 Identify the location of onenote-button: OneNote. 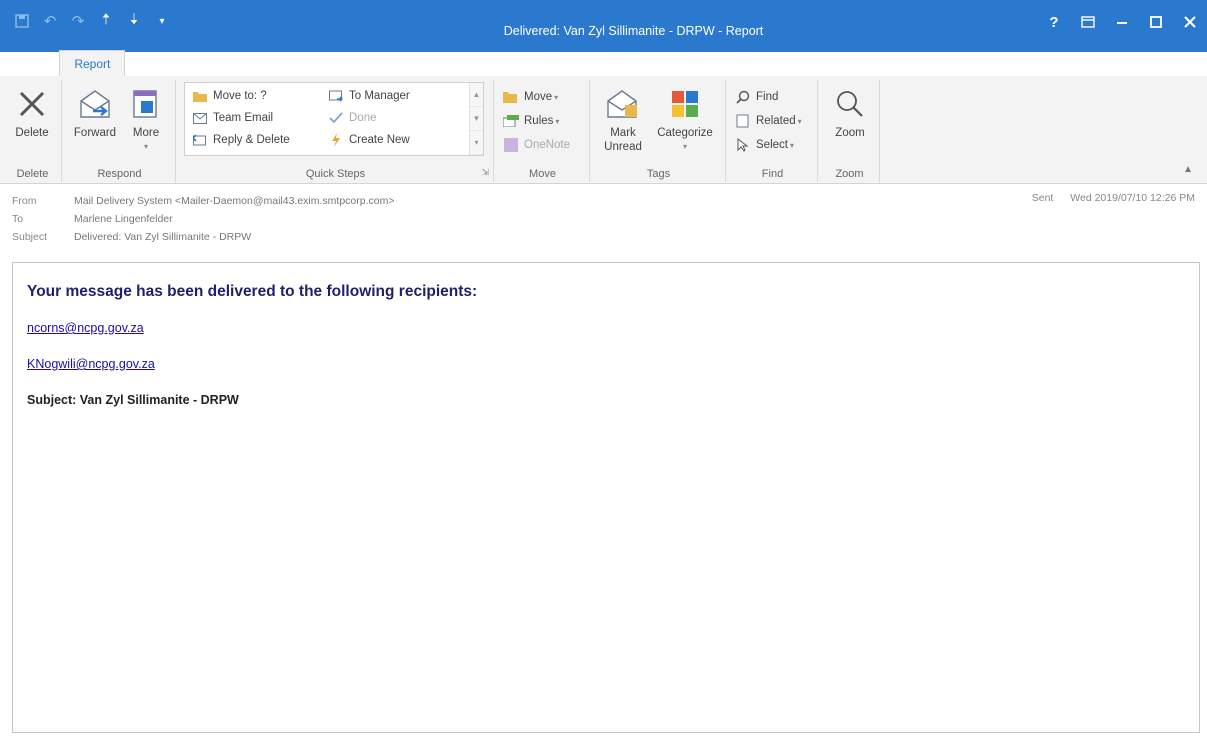
(536, 145).